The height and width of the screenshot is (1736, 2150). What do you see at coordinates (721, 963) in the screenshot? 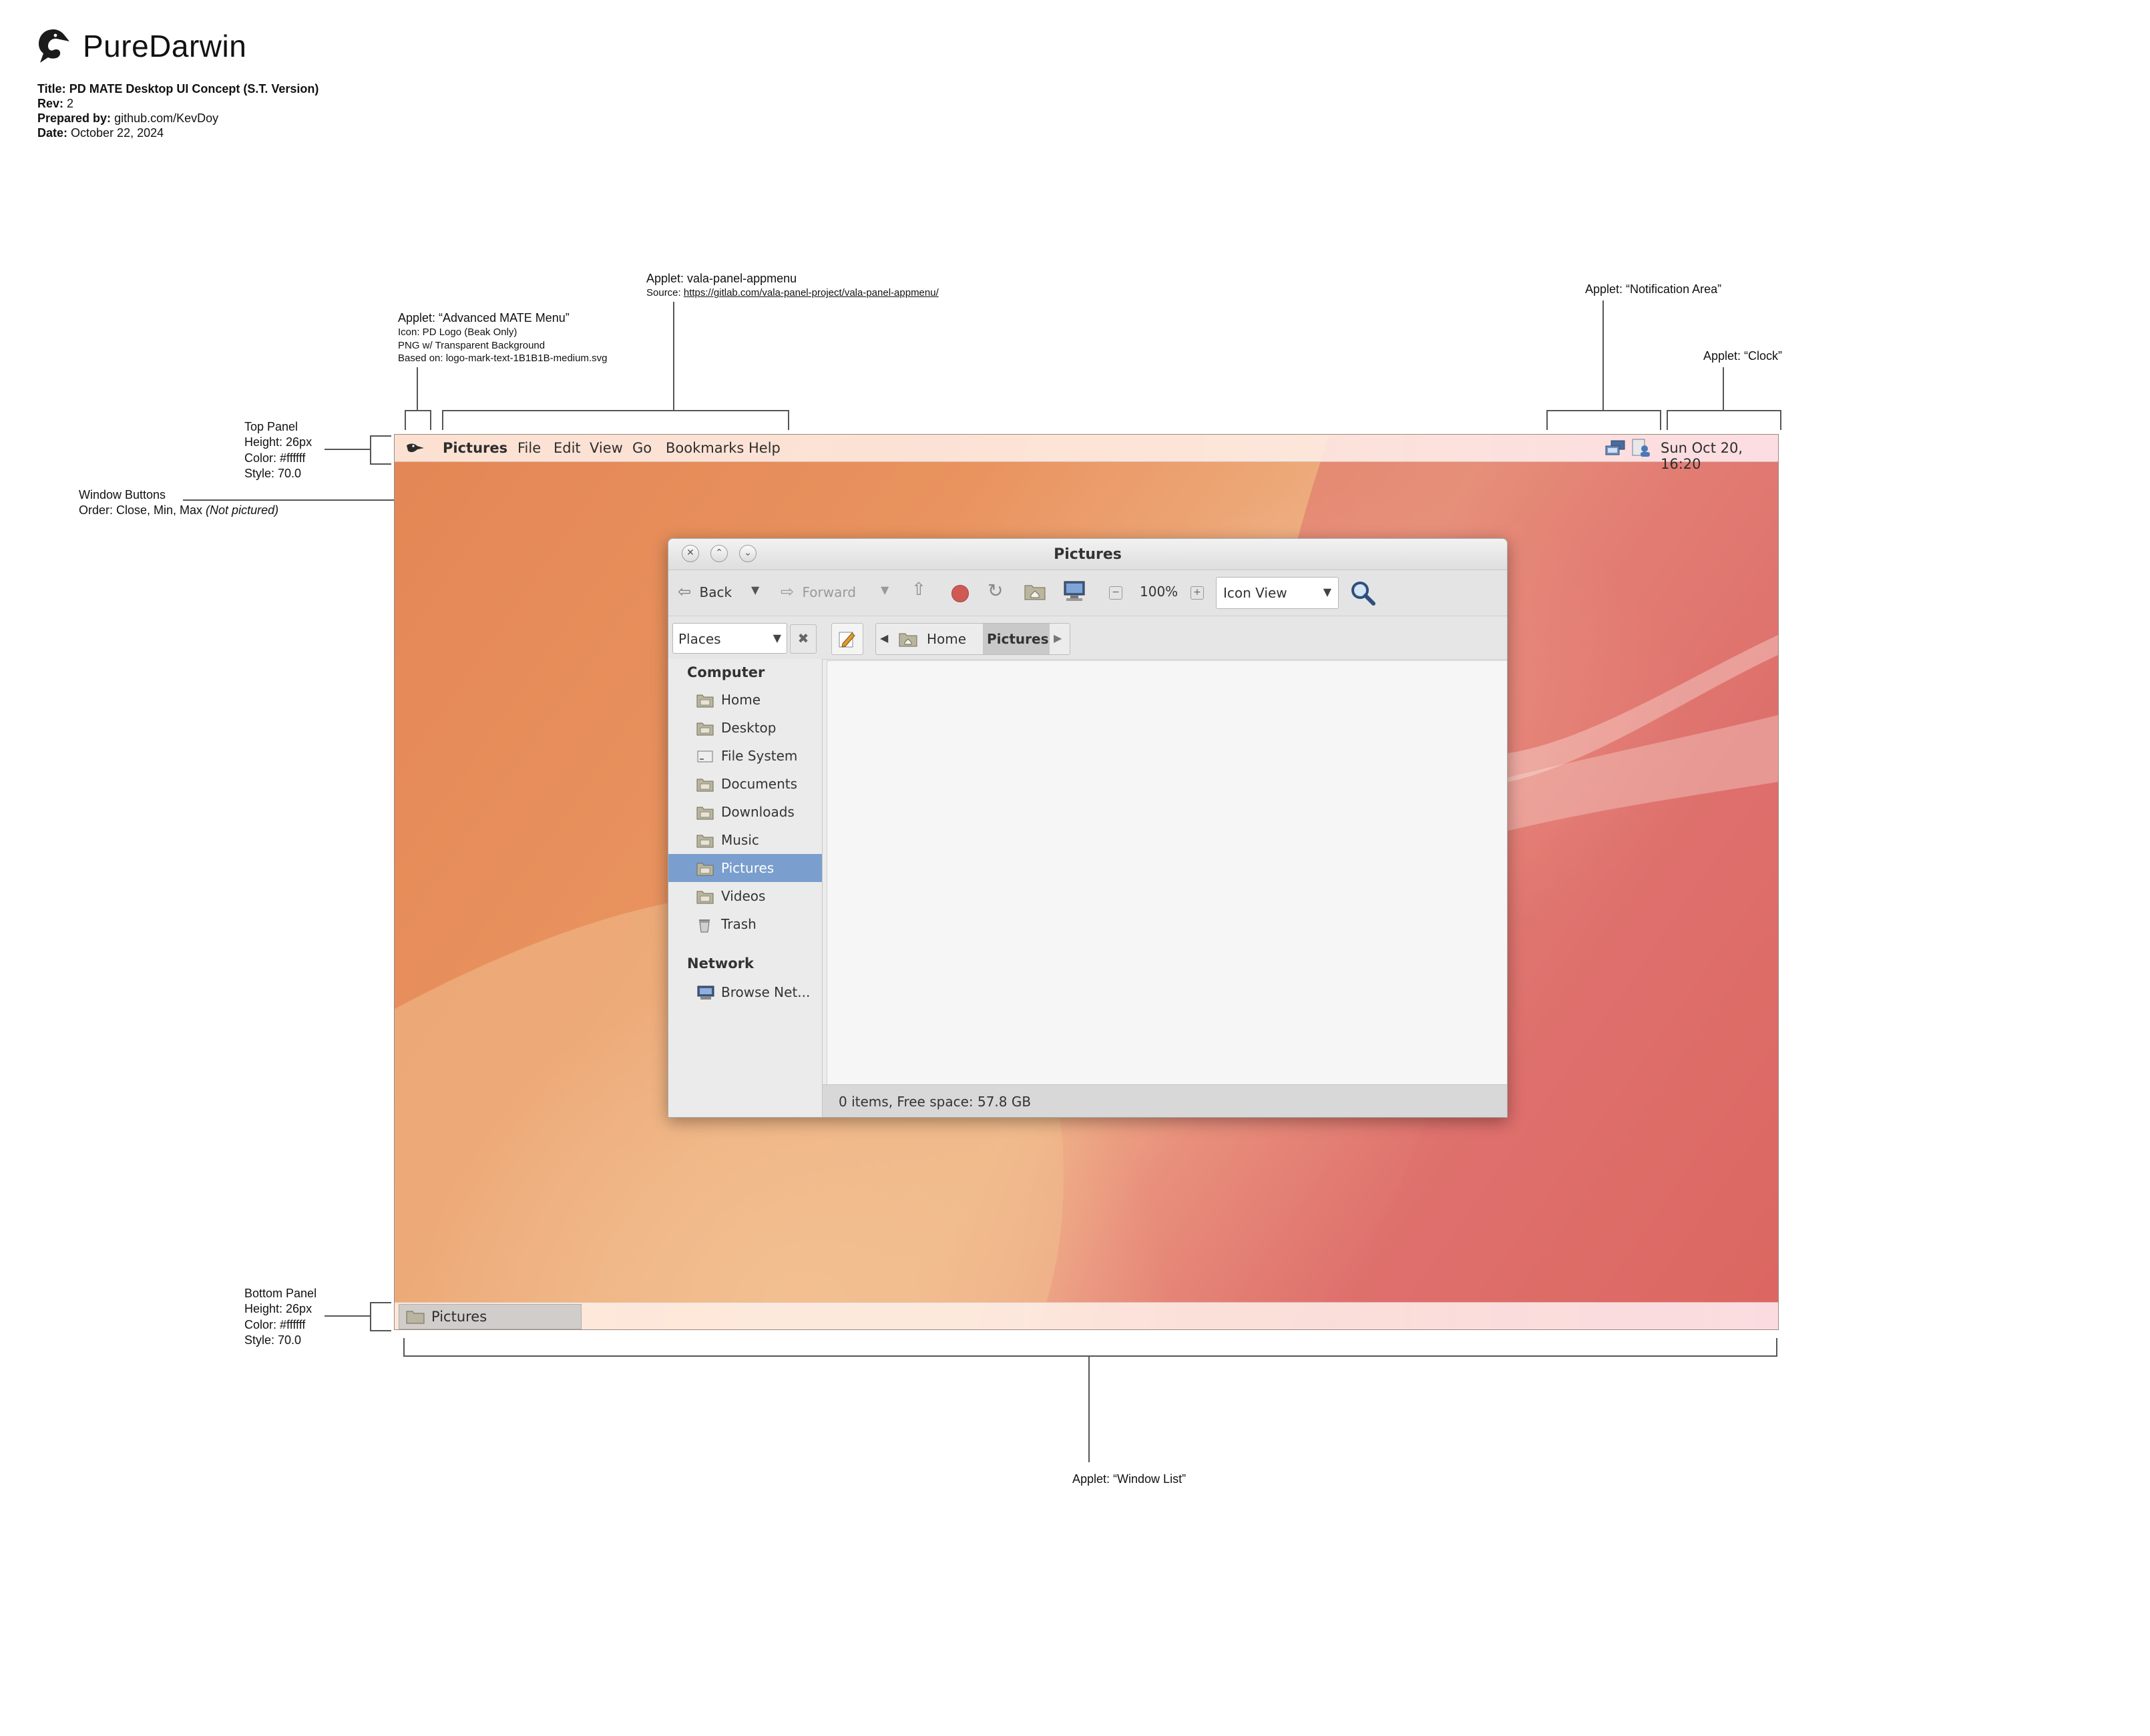
I see `sidebar-header-network: Network` at bounding box center [721, 963].